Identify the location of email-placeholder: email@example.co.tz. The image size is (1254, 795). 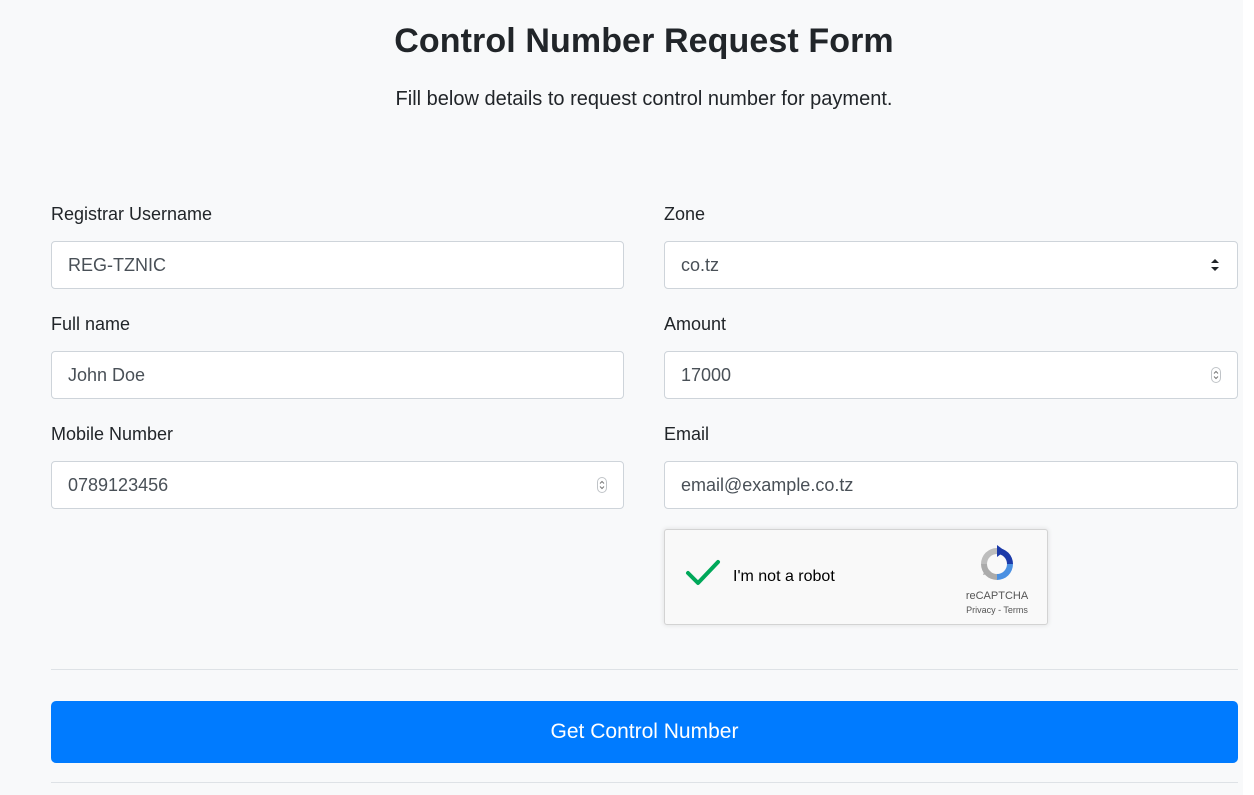
(767, 484).